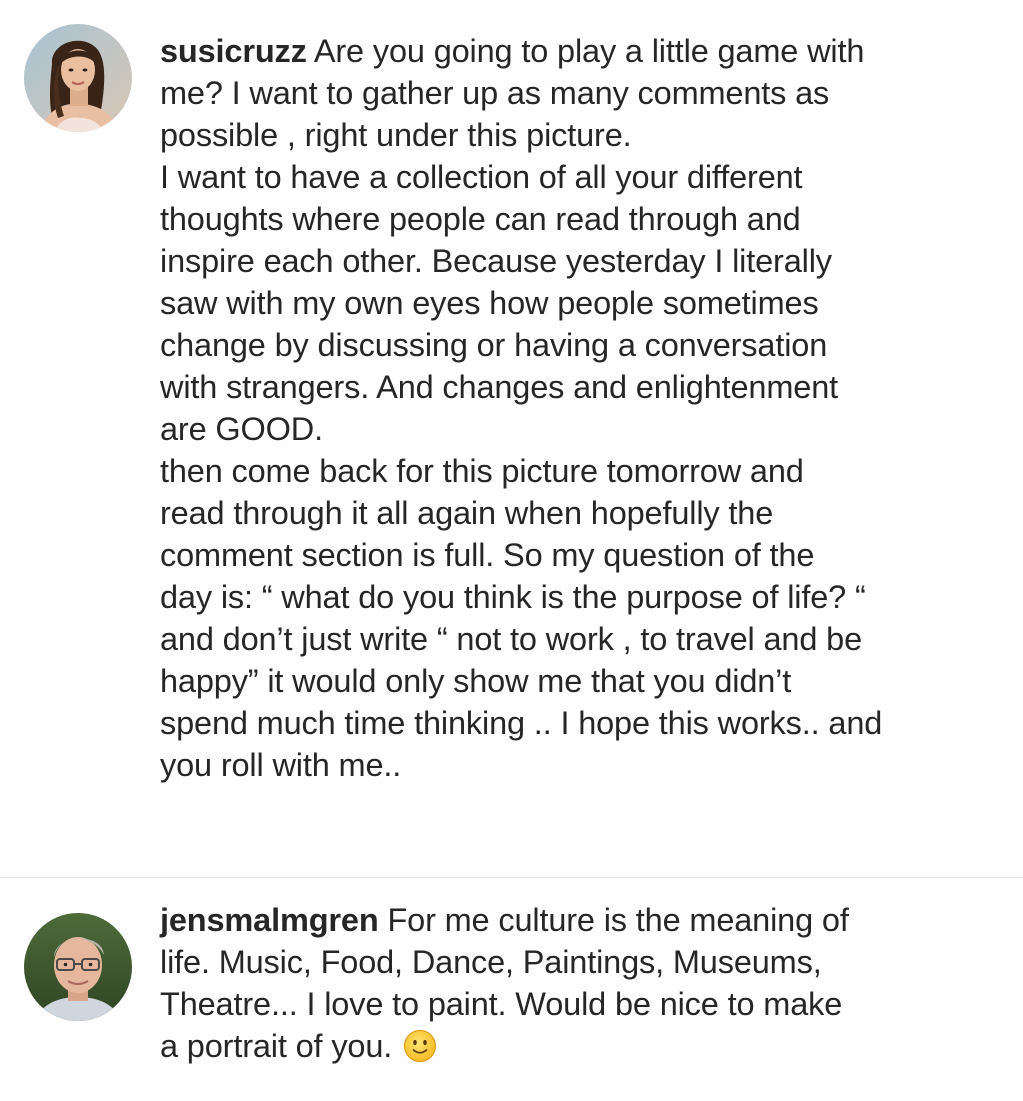 Image resolution: width=1023 pixels, height=1101 pixels. What do you see at coordinates (233, 51) in the screenshot?
I see `username-link: susicruzz` at bounding box center [233, 51].